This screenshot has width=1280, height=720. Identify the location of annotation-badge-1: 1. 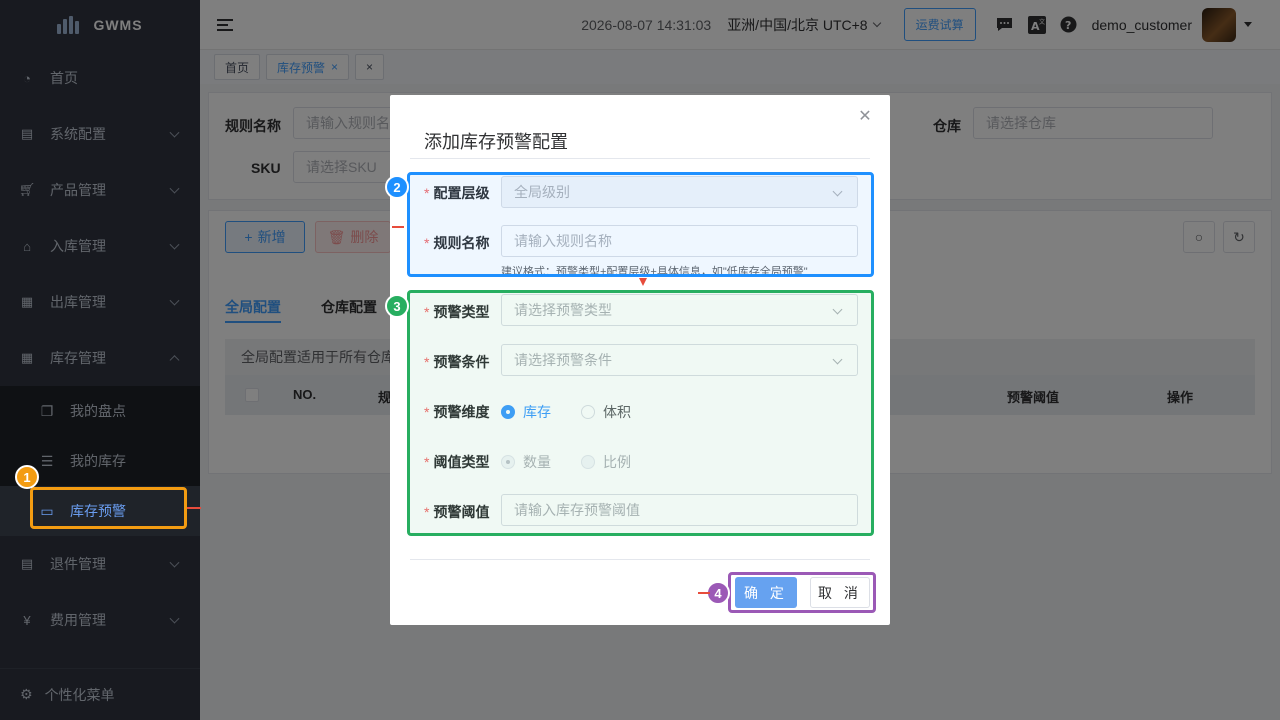
(27, 477).